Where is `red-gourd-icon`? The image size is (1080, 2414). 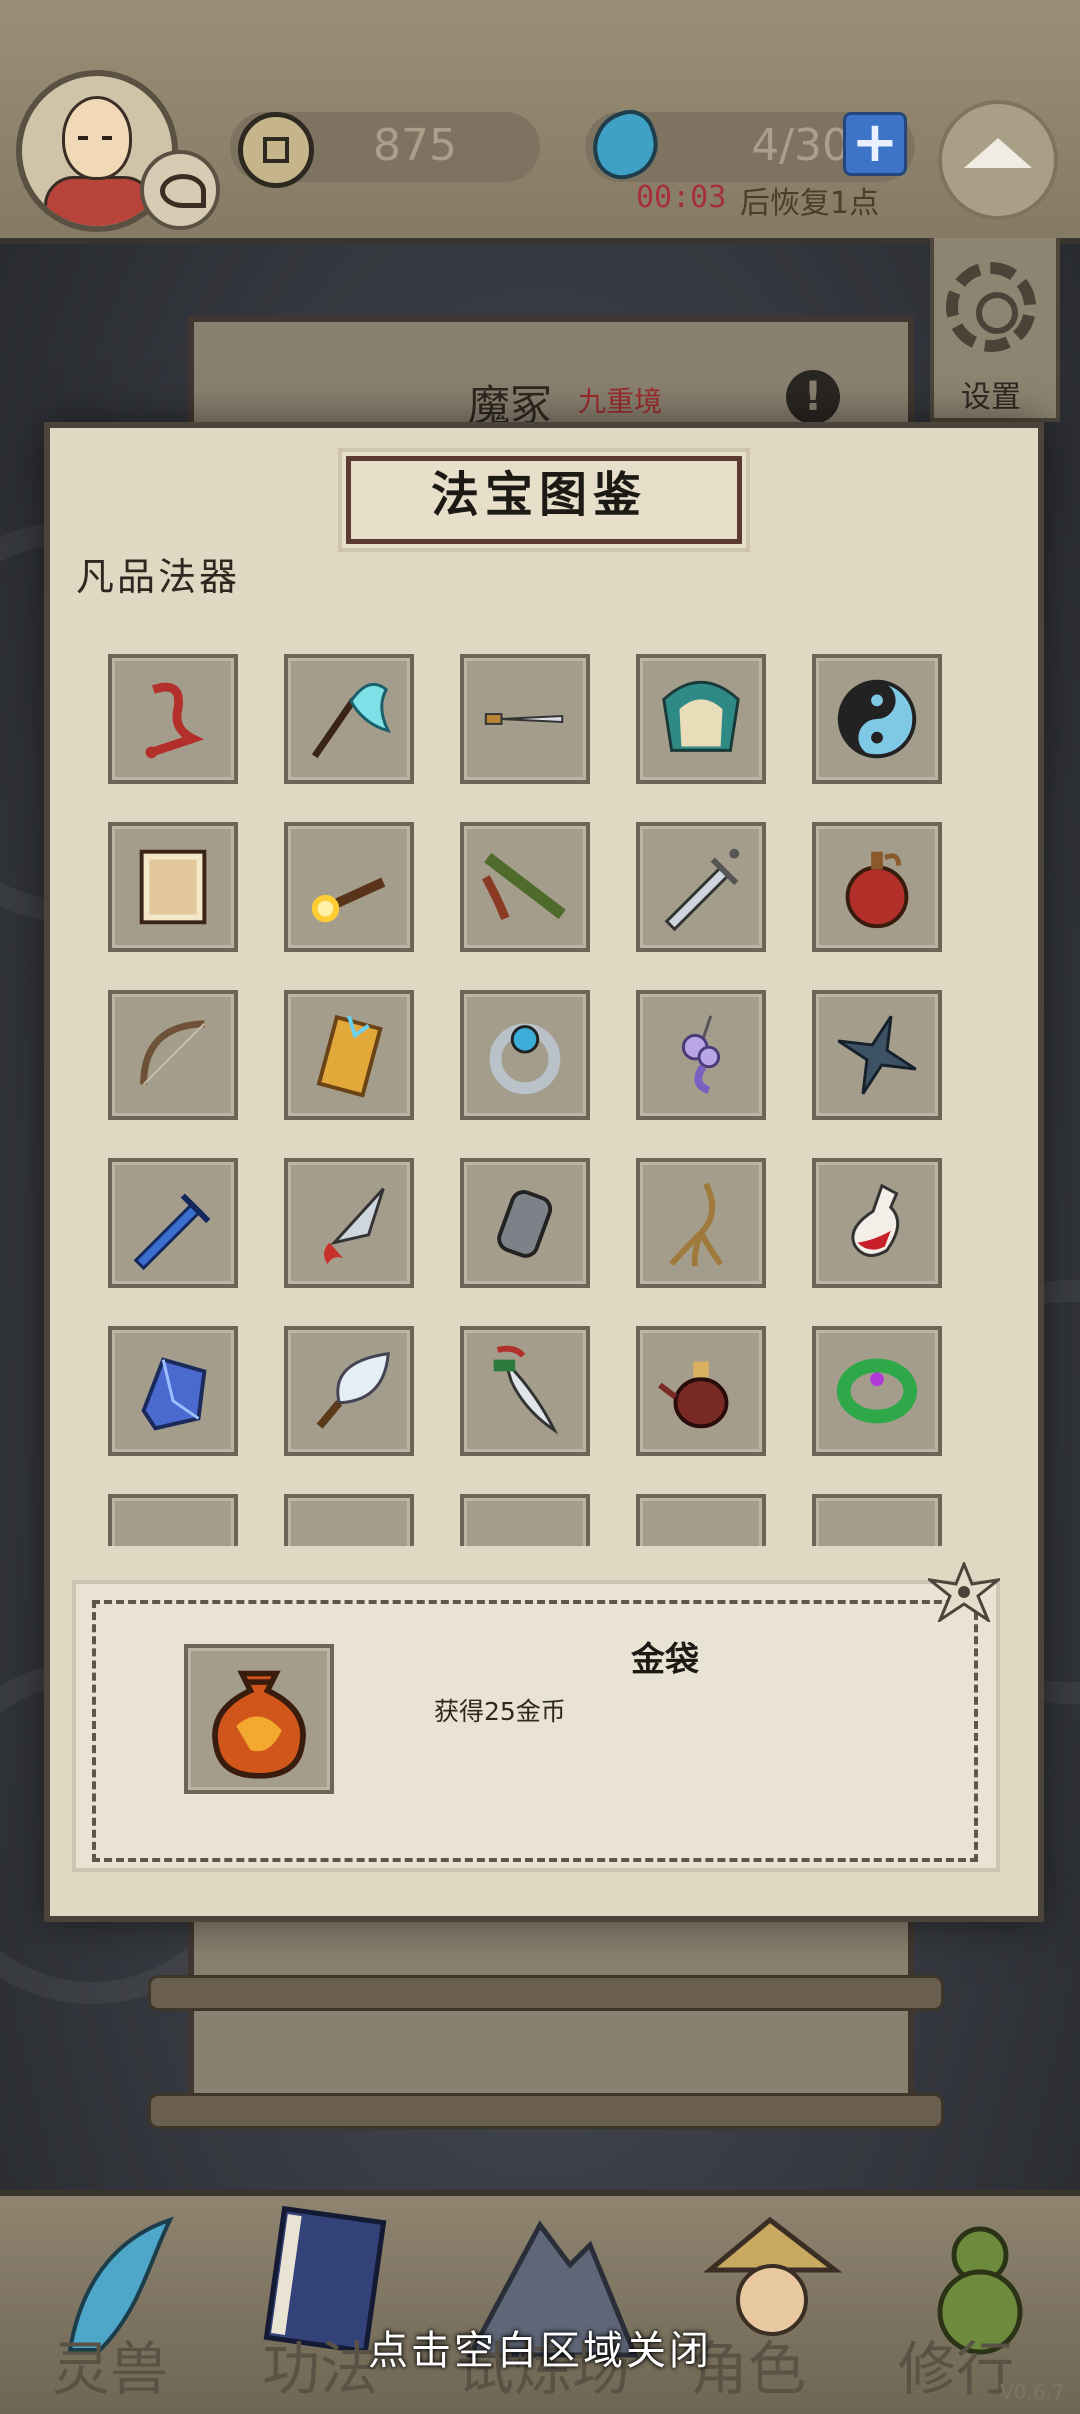 red-gourd-icon is located at coordinates (877, 887).